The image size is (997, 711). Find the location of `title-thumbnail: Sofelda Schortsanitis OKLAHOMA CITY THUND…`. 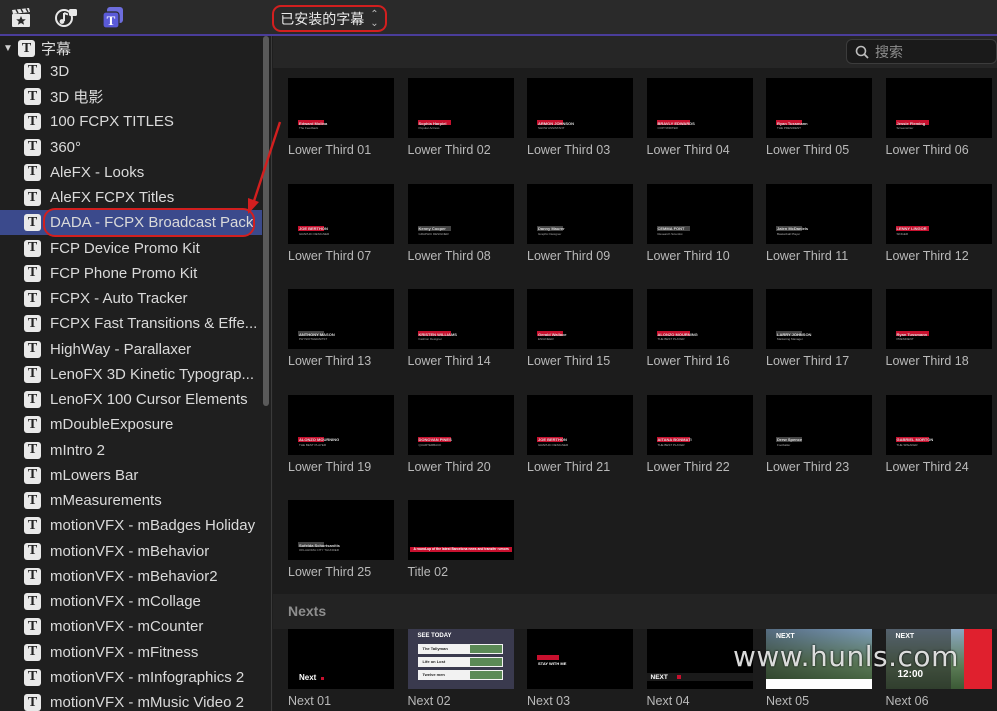

title-thumbnail: Sofelda Schortsanitis OKLAHOMA CITY THUND… is located at coordinates (341, 530).